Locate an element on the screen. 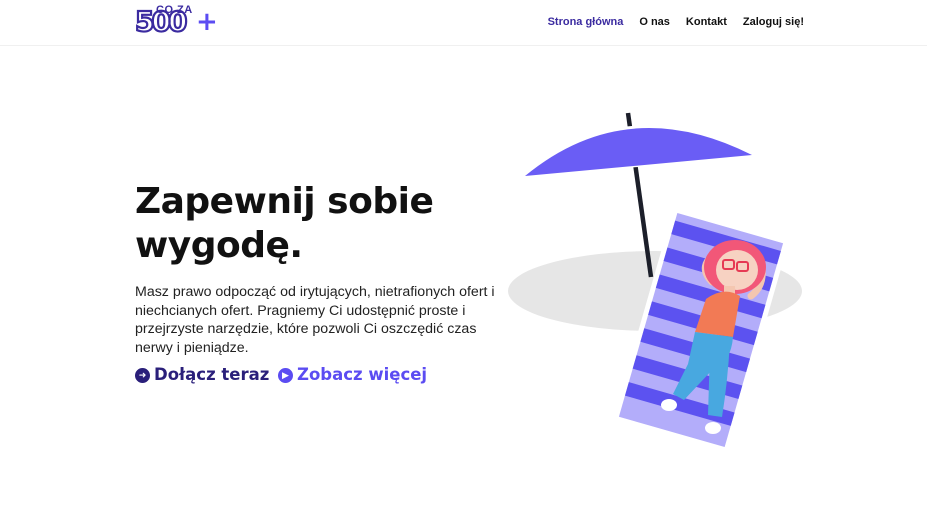 This screenshot has width=927, height=521. hero-title: Zapewnij sobie wygodę. is located at coordinates (284, 223).